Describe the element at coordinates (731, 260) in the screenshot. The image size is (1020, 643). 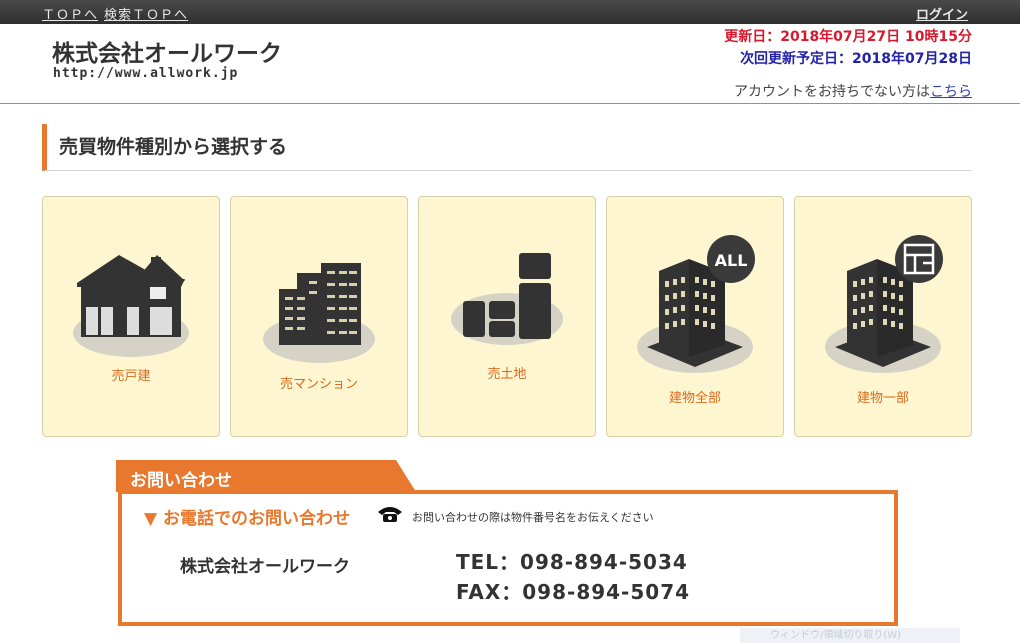
I see `all-badge-text: ALL` at that location.